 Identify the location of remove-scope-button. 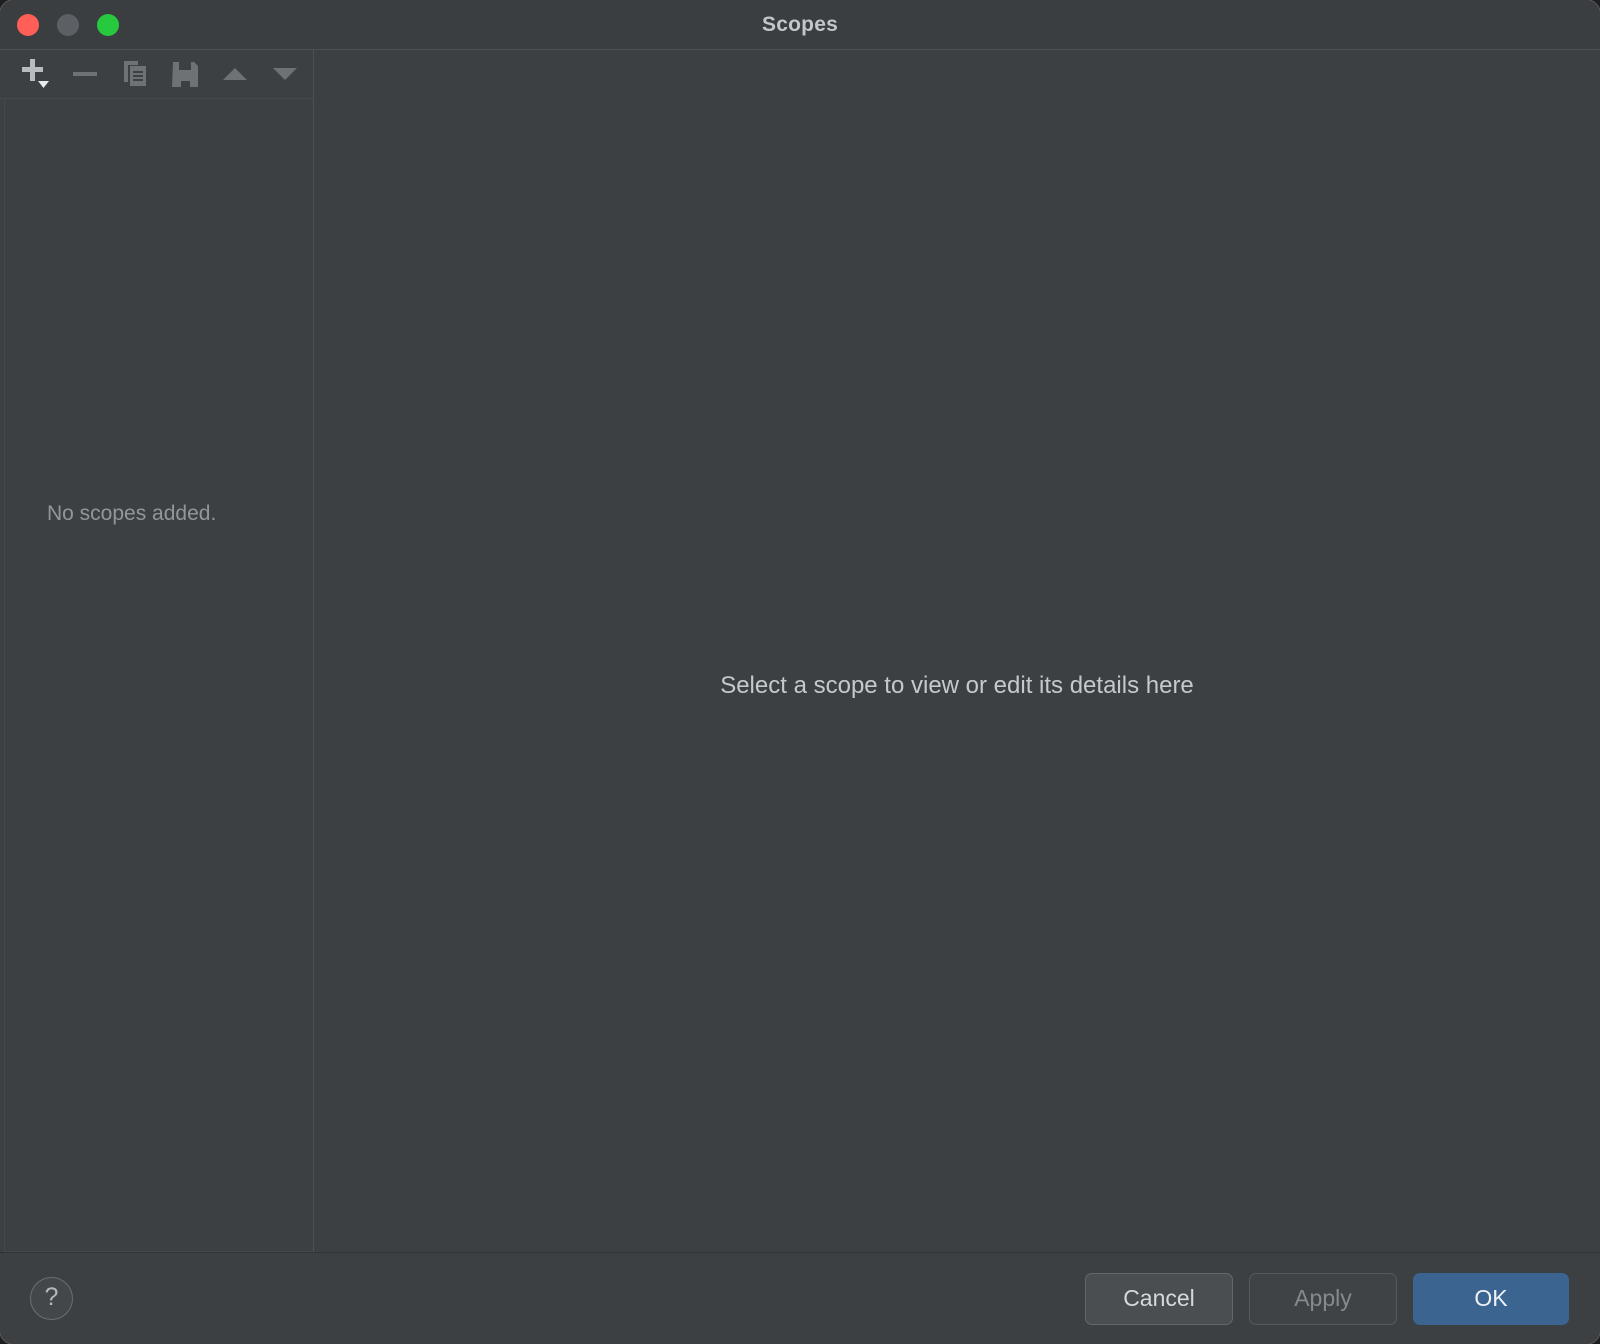
(85, 74).